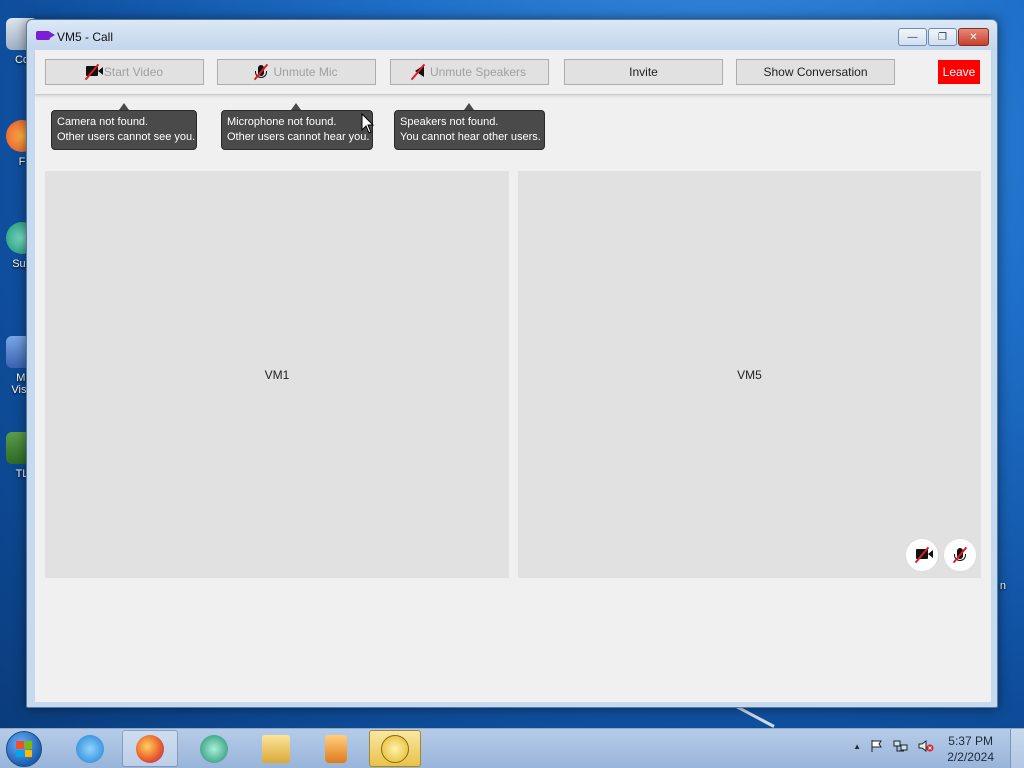  I want to click on leave-label: Leave, so click(959, 72).